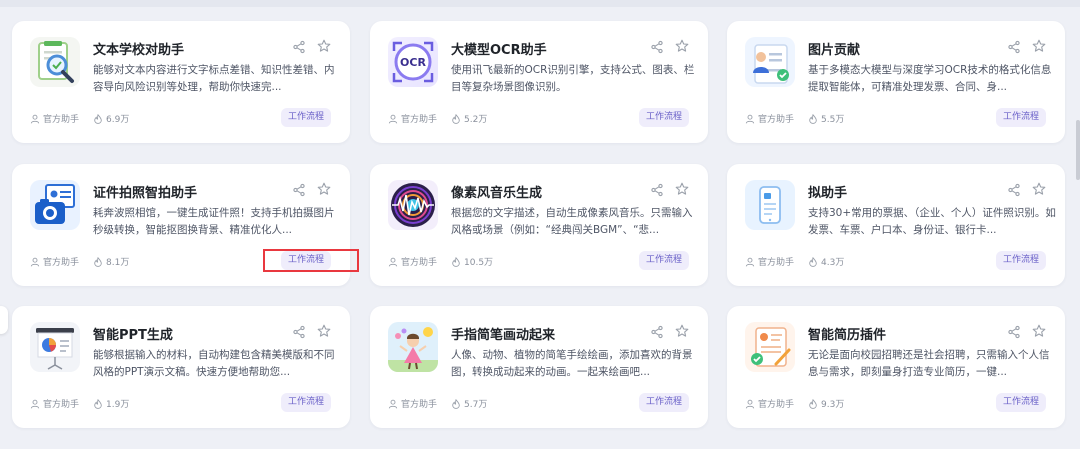 The width and height of the screenshot is (1080, 449). Describe the element at coordinates (828, 193) in the screenshot. I see `card-title: 拟助手` at that location.